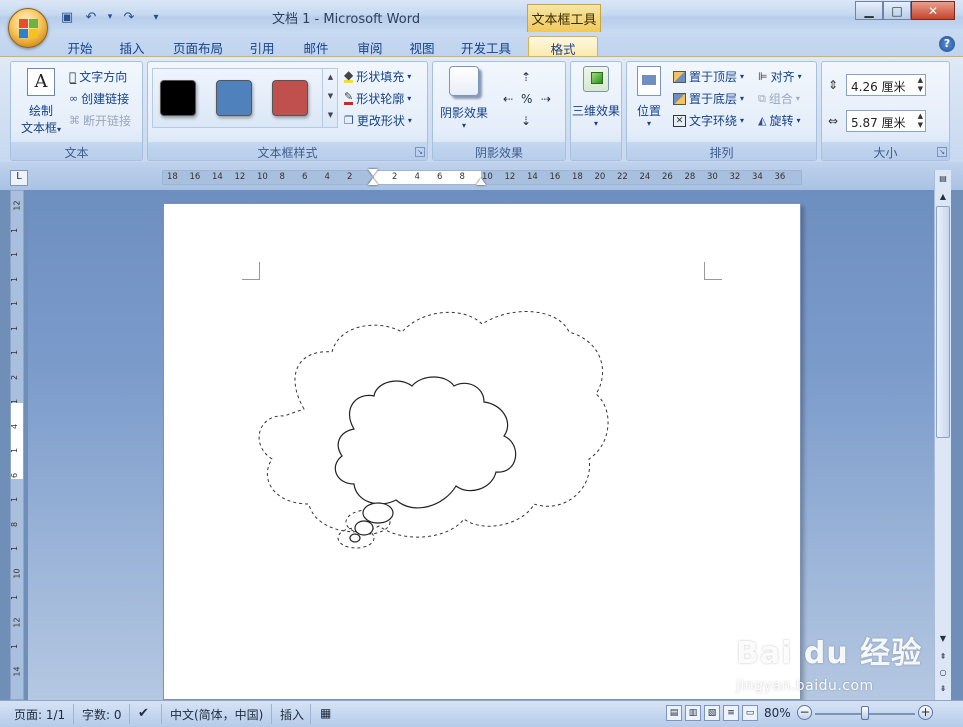 Image resolution: width=963 pixels, height=727 pixels. Describe the element at coordinates (757, 177) in the screenshot. I see `ruler-tick-label: 34` at that location.